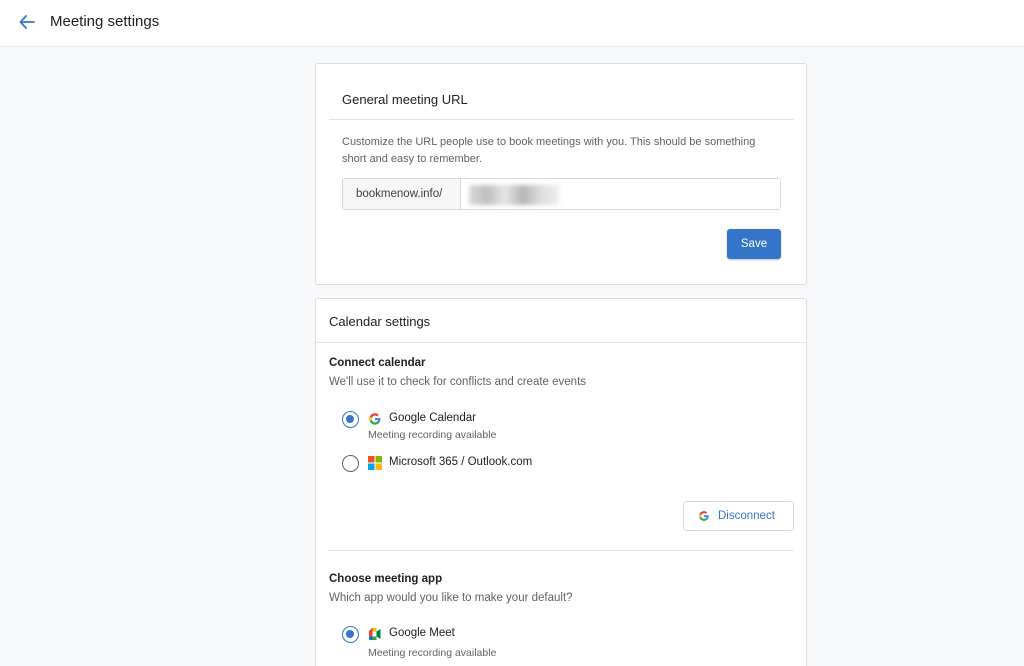 The image size is (1024, 666). Describe the element at coordinates (432, 435) in the screenshot. I see `option-sub-google-calendar: Meeting recording available` at that location.